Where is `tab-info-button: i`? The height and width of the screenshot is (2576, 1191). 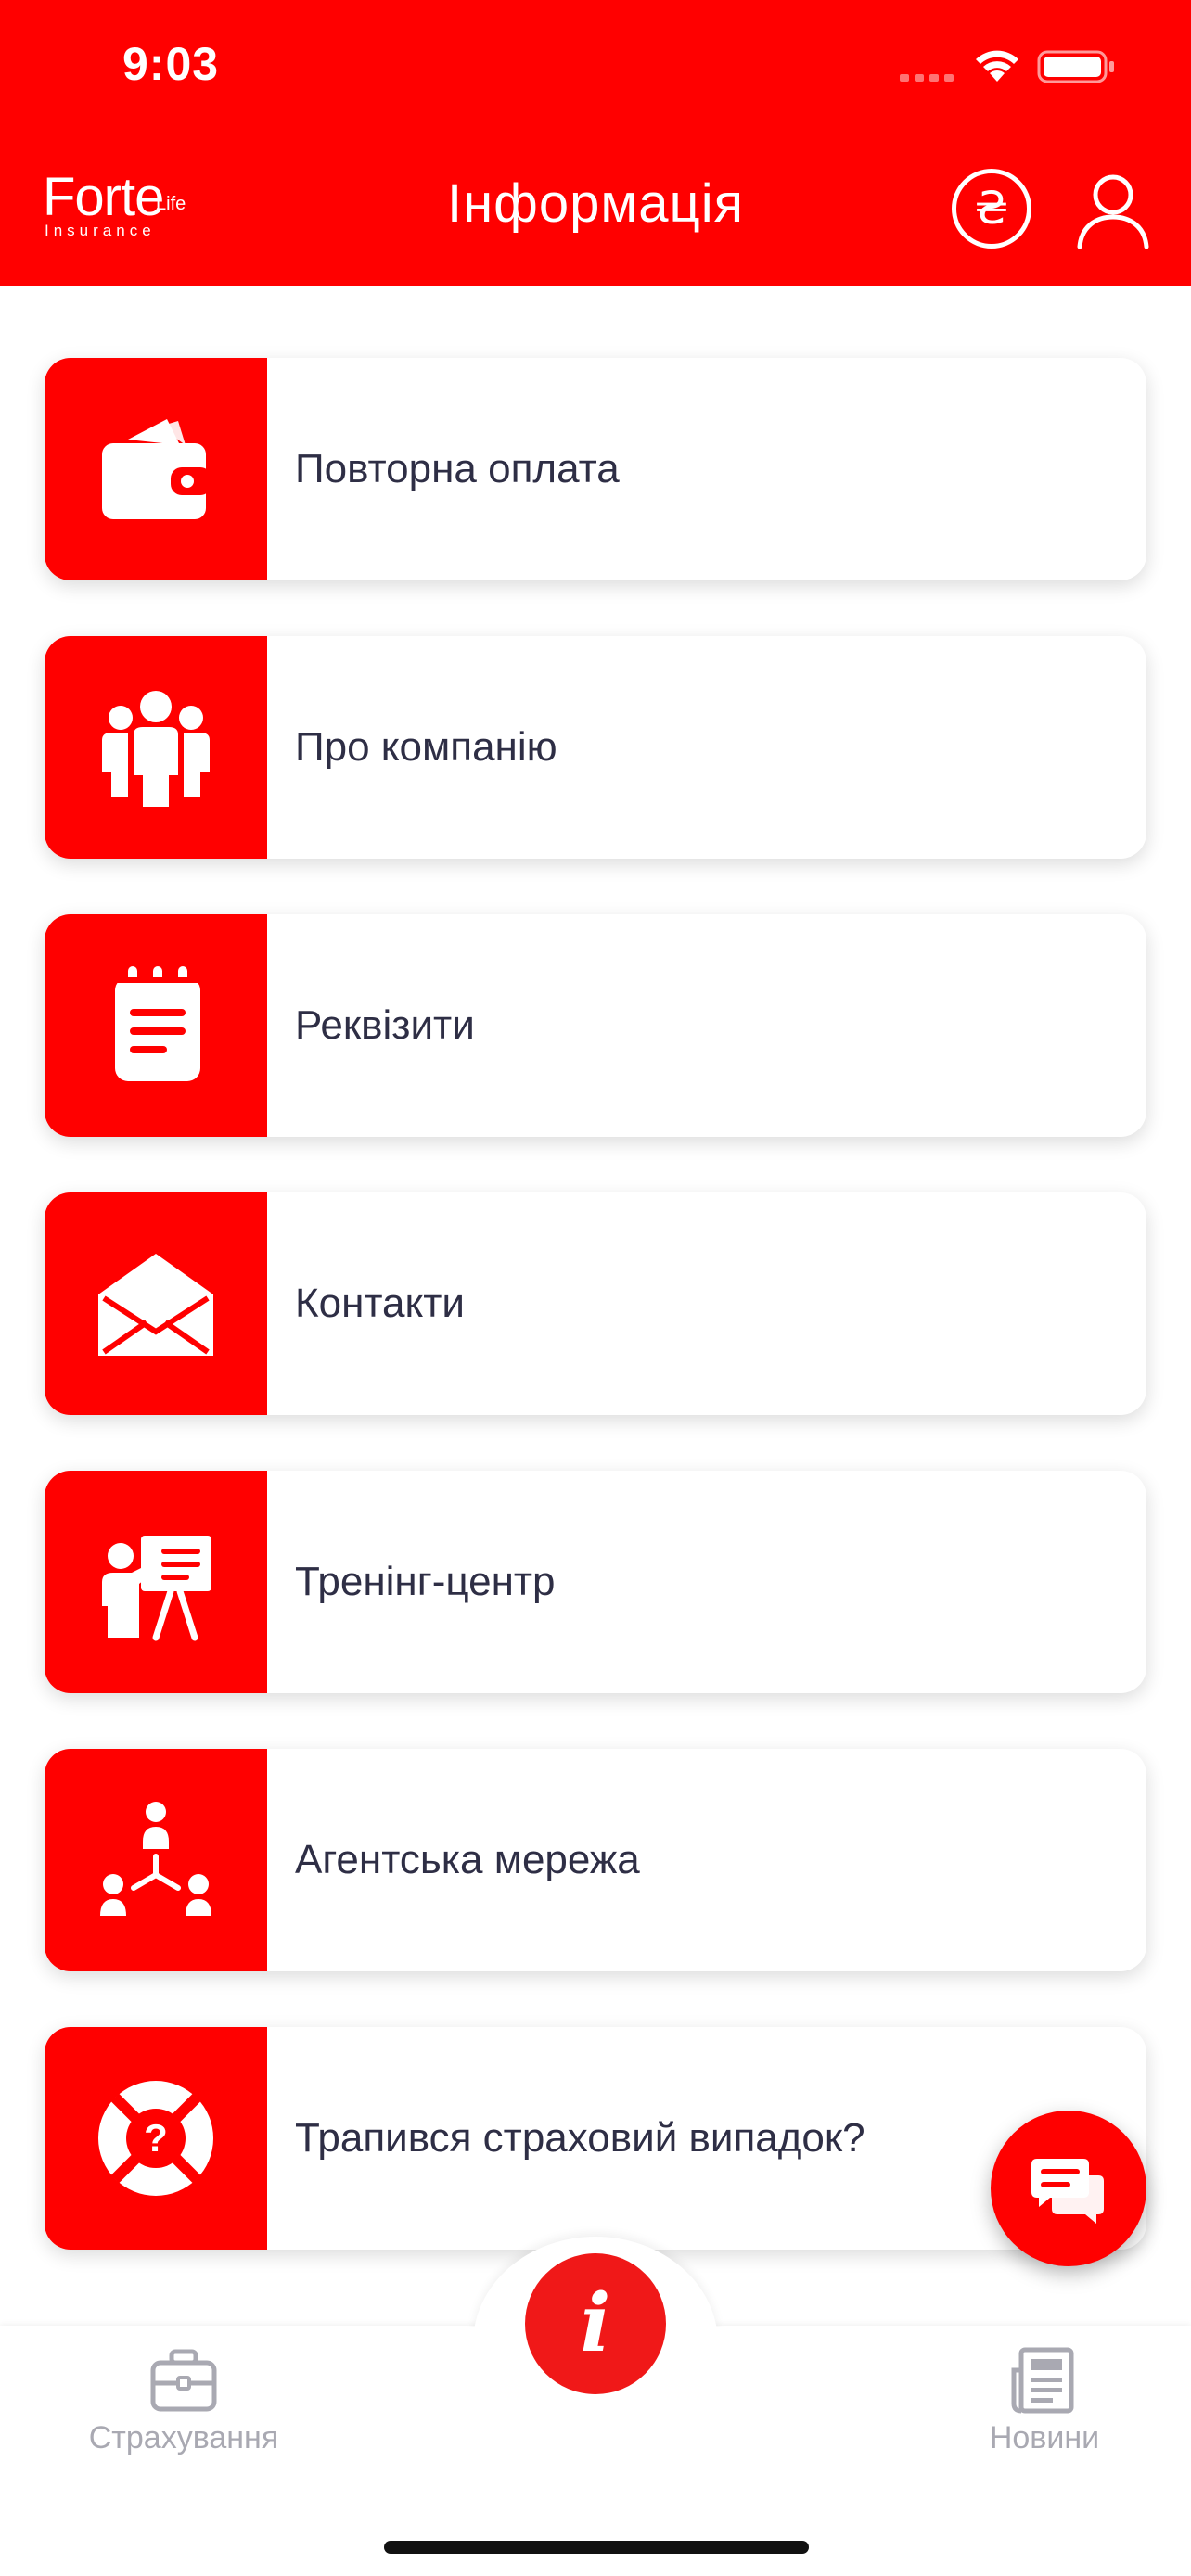
tab-info-button: i is located at coordinates (595, 2324).